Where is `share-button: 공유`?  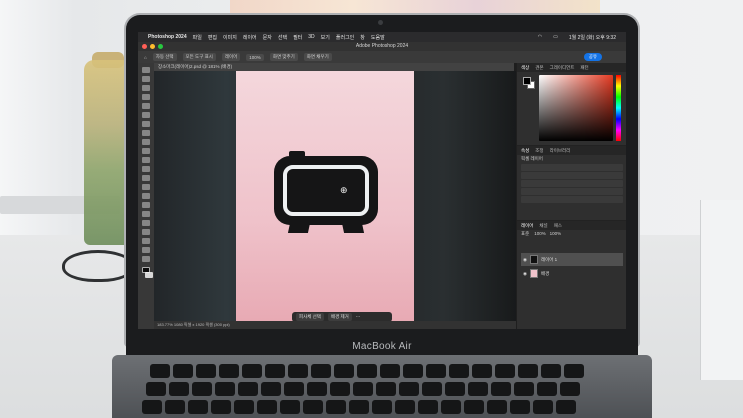 share-button: 공유 is located at coordinates (592, 57).